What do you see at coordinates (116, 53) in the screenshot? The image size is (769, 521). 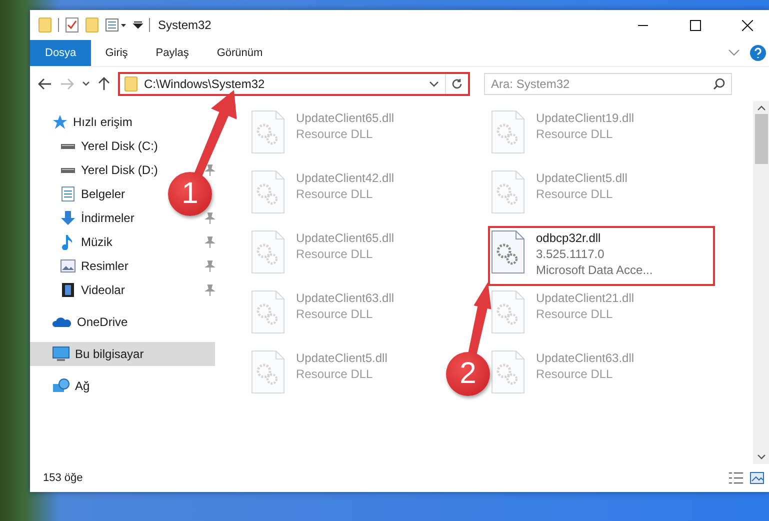 I see `ribbon-tab: Giriş` at bounding box center [116, 53].